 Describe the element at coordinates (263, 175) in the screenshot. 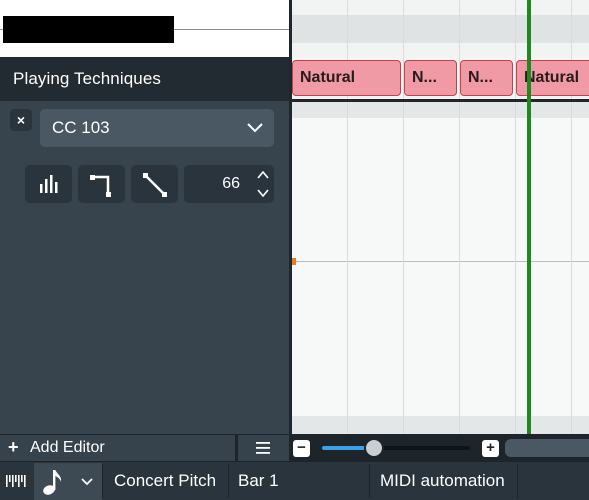

I see `chevron-up-icon` at that location.